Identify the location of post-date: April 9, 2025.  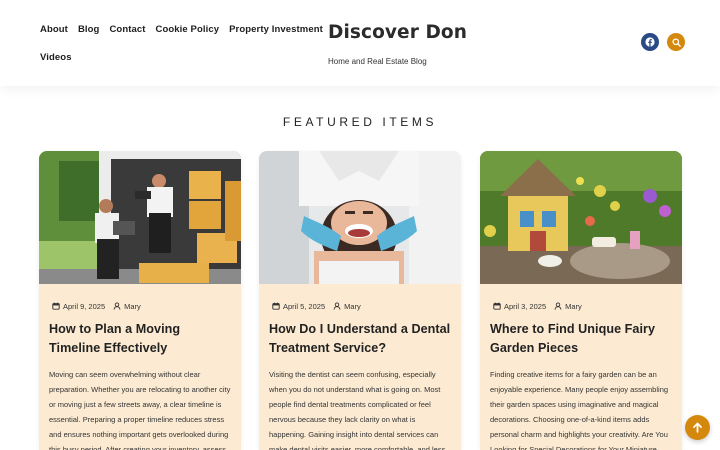
(84, 306).